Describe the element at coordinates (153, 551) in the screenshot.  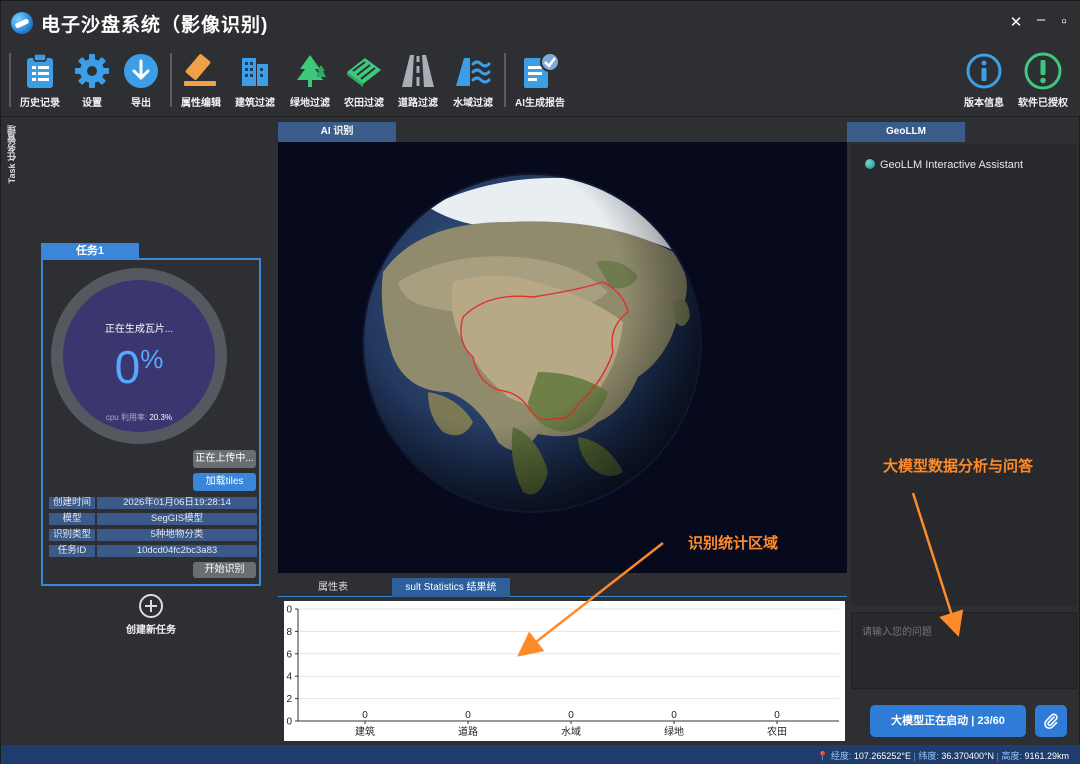
I see `info-row-task-id: 任务ID 10dcd04fc2bc3a83` at that location.